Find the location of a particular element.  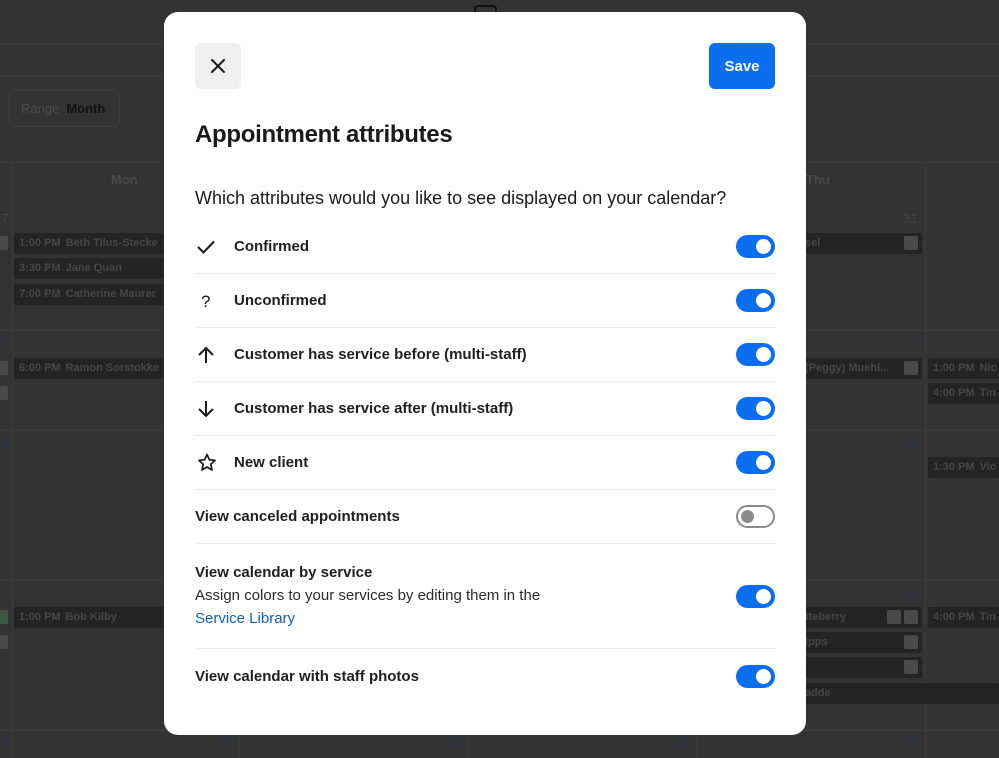

date: 25 is located at coordinates (226, 742).